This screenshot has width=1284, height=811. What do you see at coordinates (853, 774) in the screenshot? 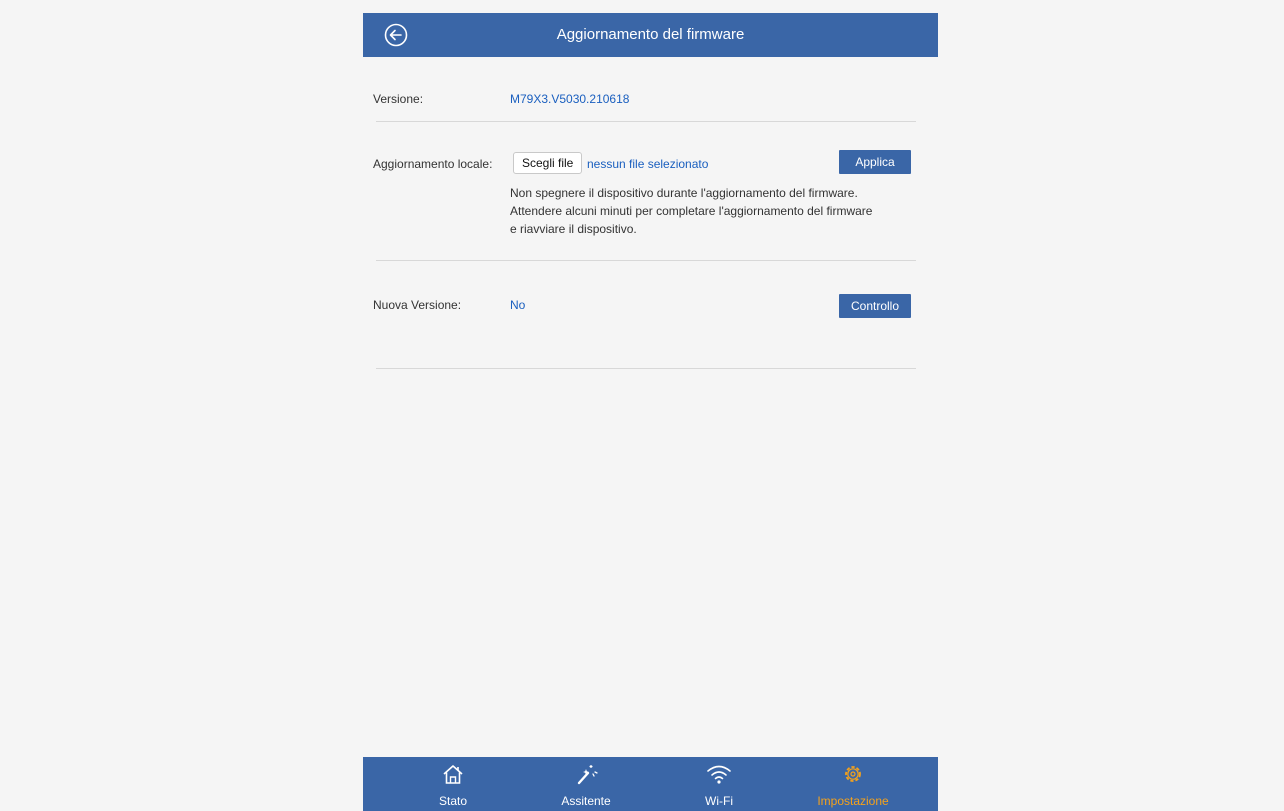
I see `gear-icon` at bounding box center [853, 774].